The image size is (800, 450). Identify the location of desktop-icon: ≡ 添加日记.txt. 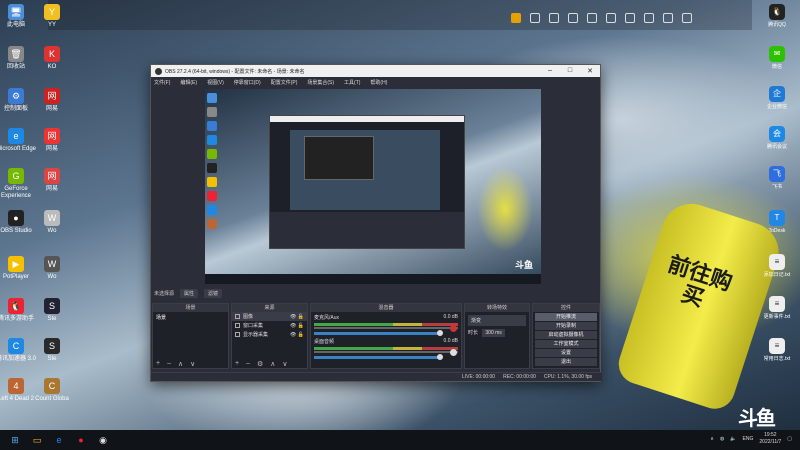
(777, 266).